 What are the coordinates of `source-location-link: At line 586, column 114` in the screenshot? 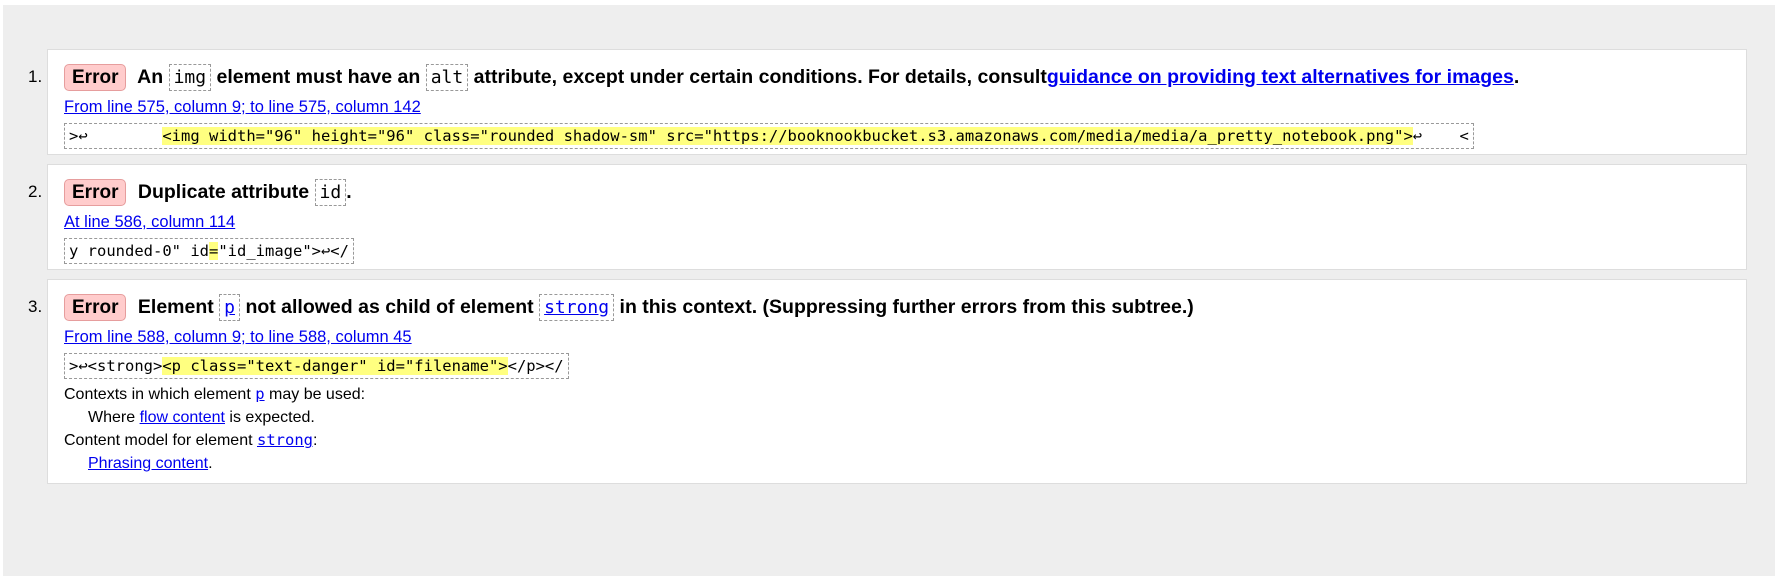 It's located at (897, 222).